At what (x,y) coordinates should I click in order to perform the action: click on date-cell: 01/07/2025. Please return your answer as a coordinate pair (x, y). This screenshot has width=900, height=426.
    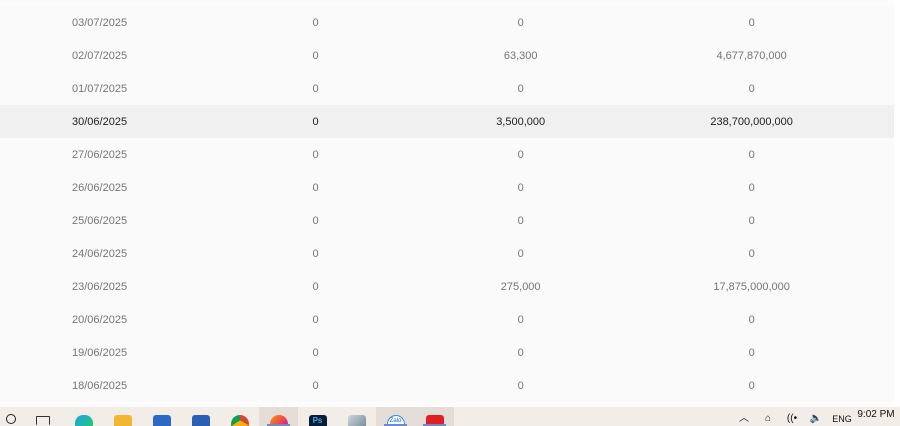
    Looking at the image, I should click on (100, 88).